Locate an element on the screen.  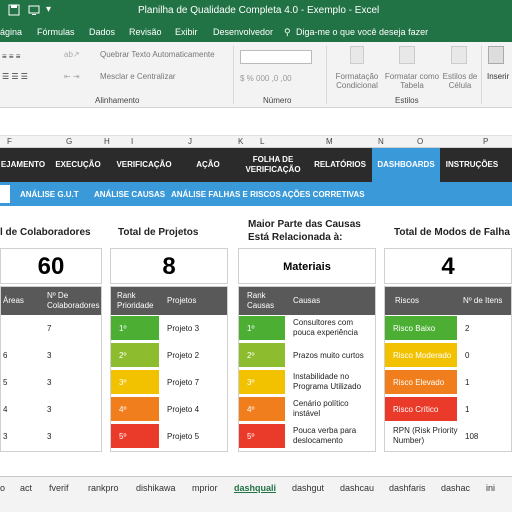
nav-planejamento: EJAMENTO is located at coordinates (23, 165).